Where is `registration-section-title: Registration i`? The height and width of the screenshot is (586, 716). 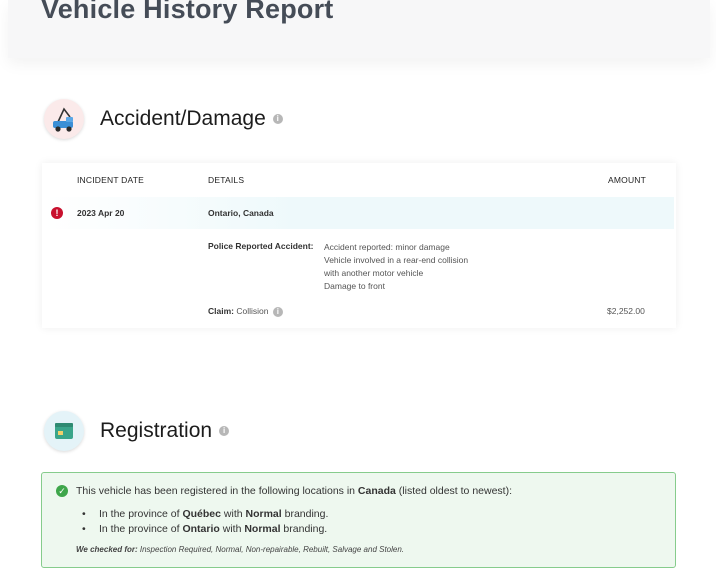
registration-section-title: Registration i is located at coordinates (165, 431).